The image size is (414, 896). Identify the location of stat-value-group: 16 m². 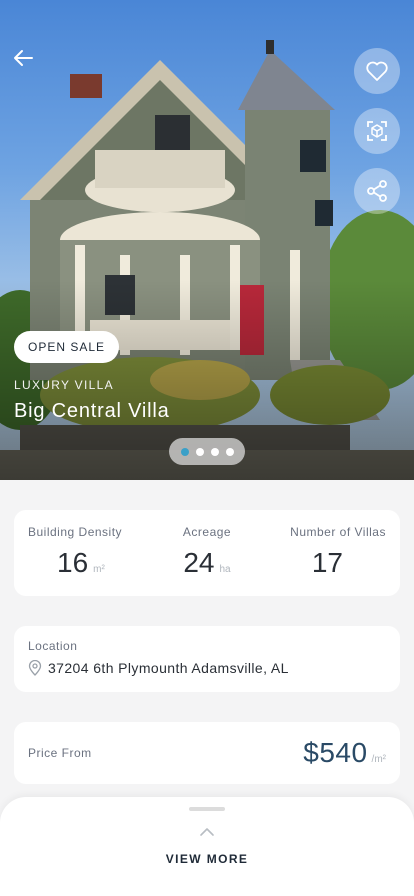
(66, 563).